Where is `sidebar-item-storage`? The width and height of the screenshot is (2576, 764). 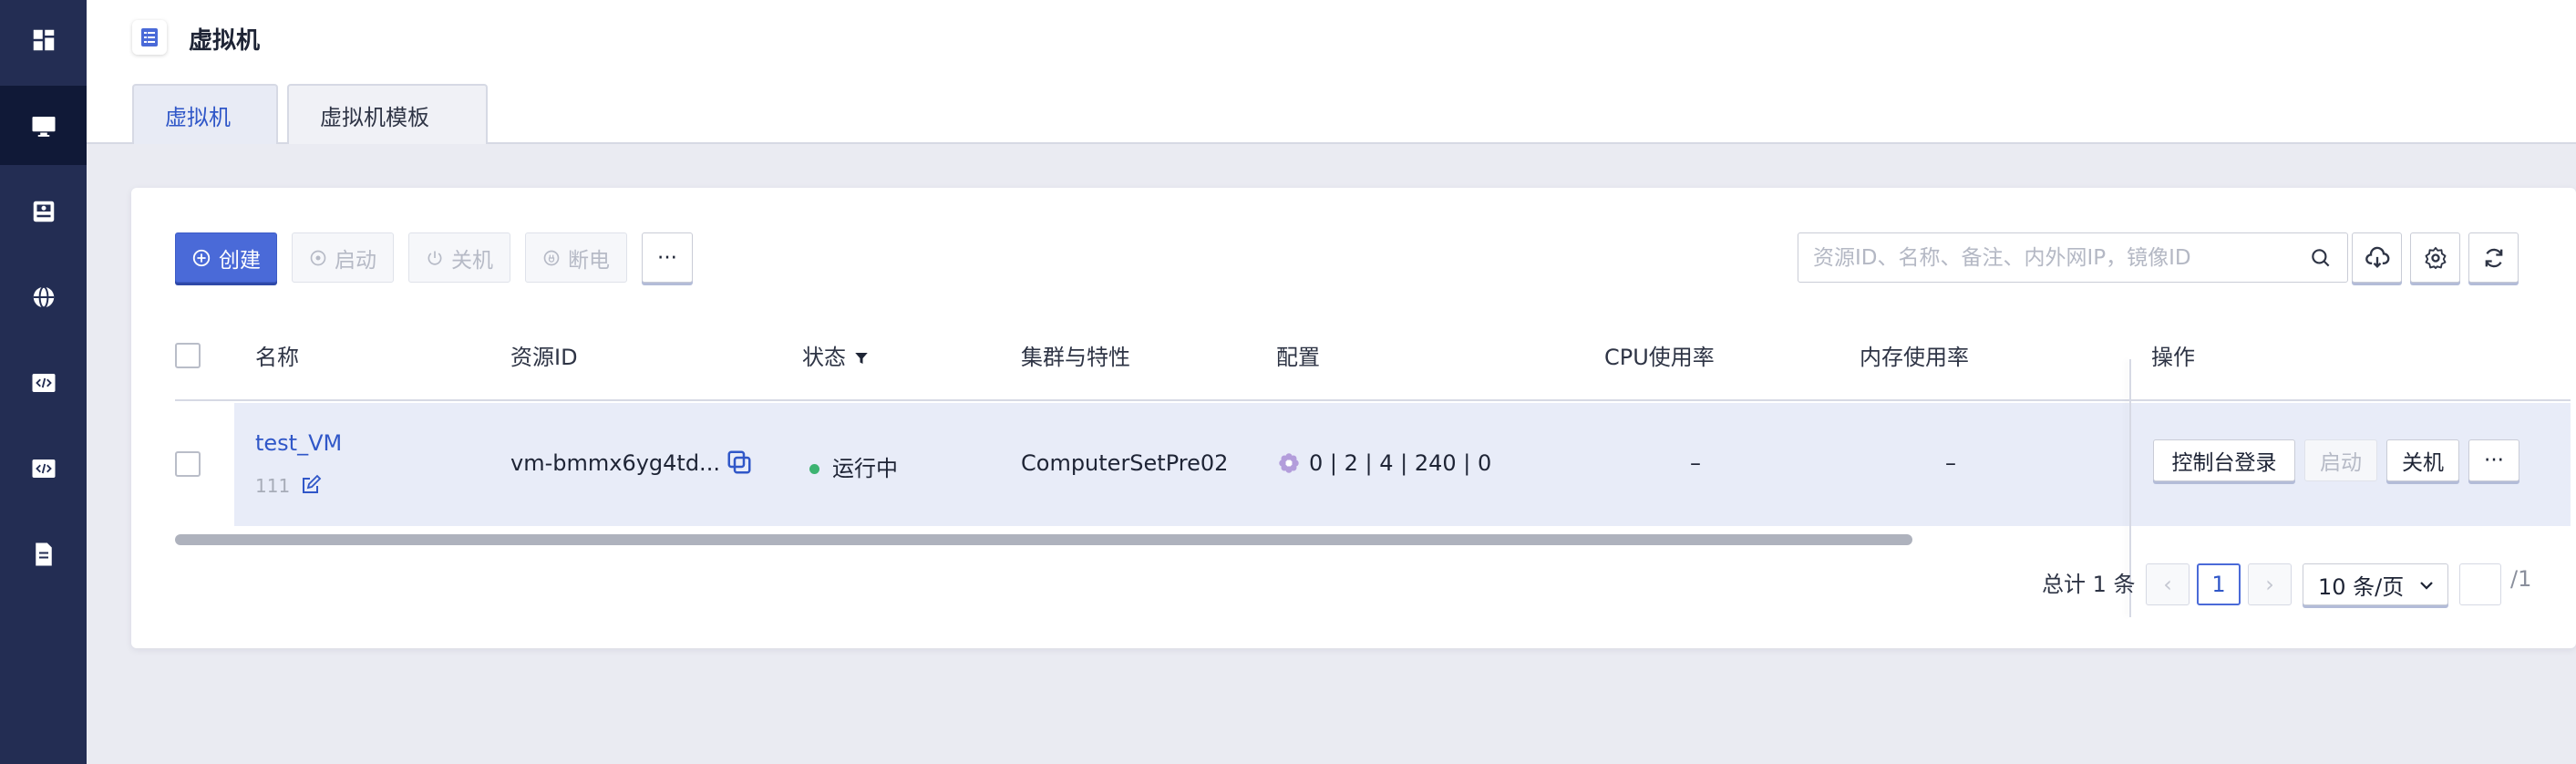
sidebar-item-storage is located at coordinates (43, 211).